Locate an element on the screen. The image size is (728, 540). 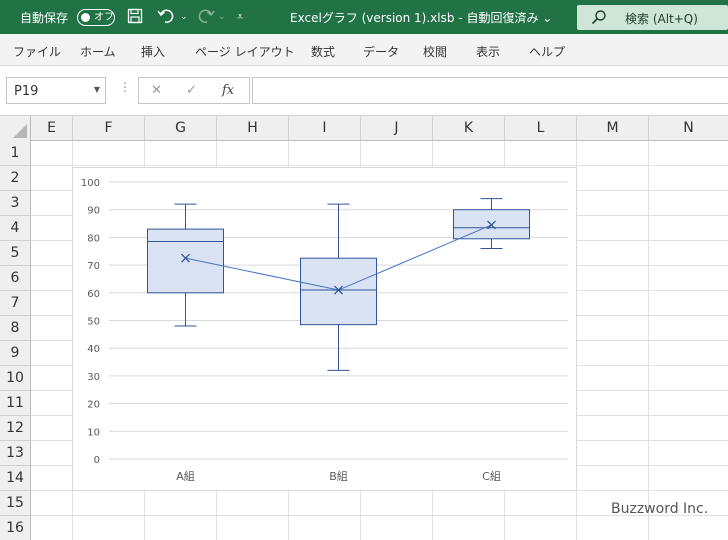
tab-page-layout: ページ レイアウト is located at coordinates (245, 51).